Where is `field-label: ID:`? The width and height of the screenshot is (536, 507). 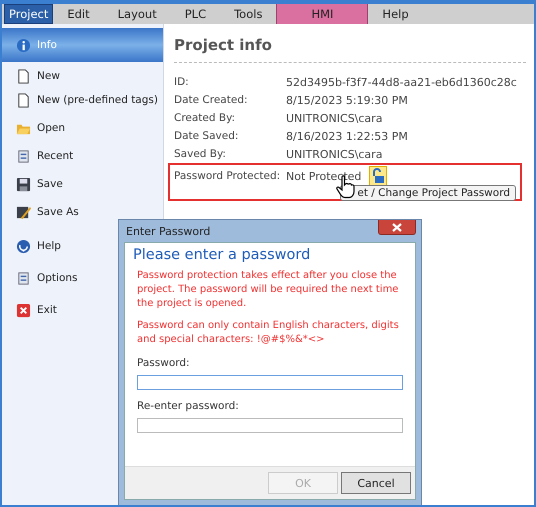 field-label: ID: is located at coordinates (182, 82).